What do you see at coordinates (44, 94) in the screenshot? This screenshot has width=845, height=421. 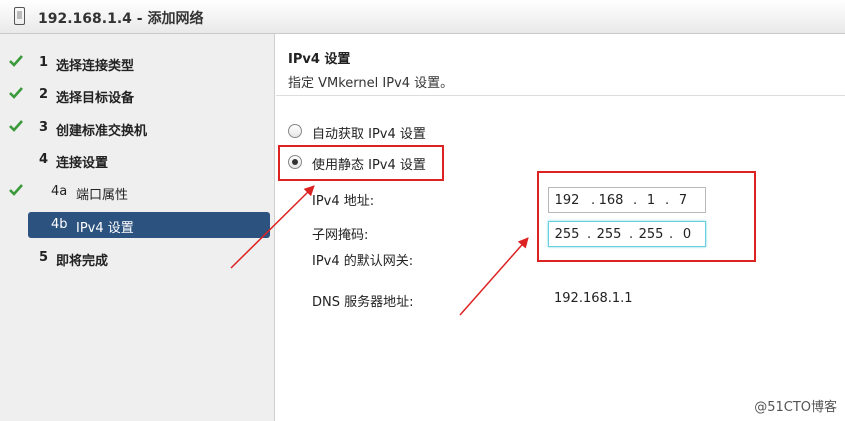 I see `step-number: 2` at bounding box center [44, 94].